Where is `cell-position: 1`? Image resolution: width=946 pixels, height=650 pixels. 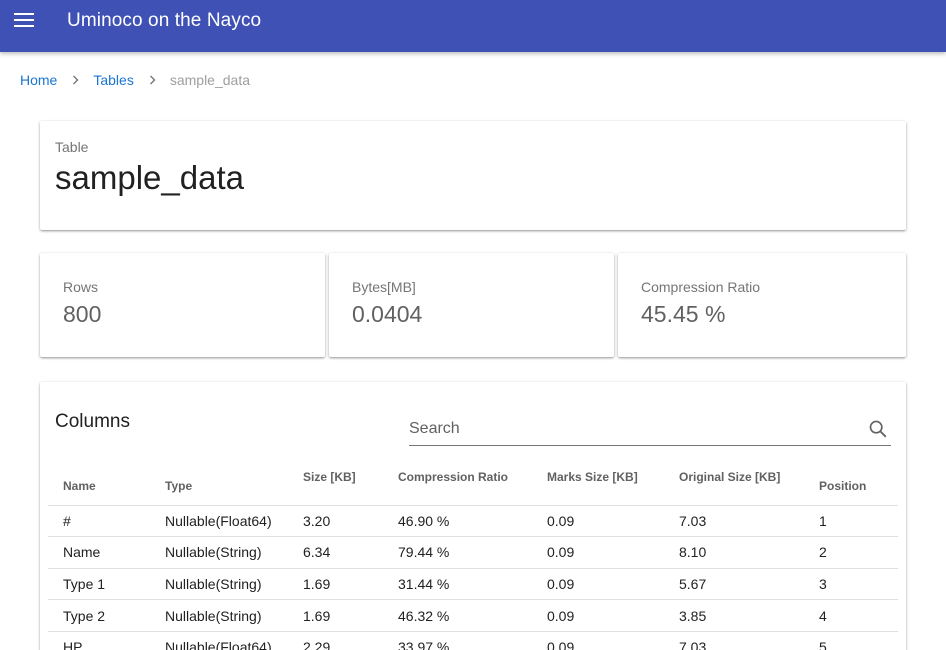
cell-position: 1 is located at coordinates (858, 521).